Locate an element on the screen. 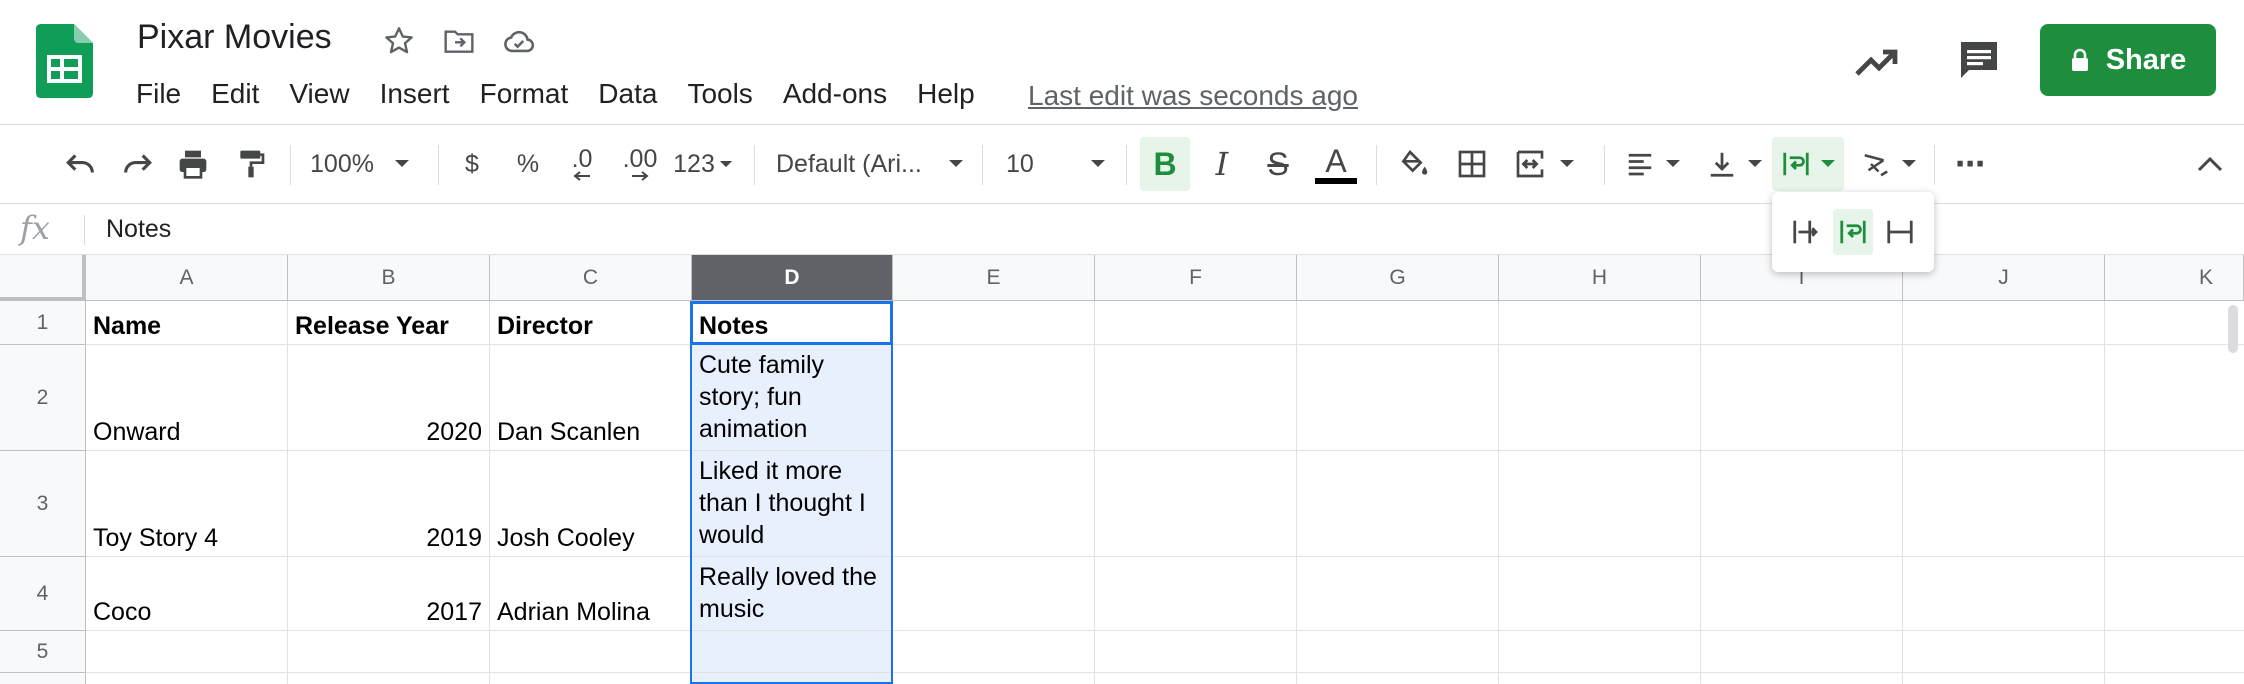 Image resolution: width=2244 pixels, height=684 pixels. menu-insert: Insert is located at coordinates (415, 94).